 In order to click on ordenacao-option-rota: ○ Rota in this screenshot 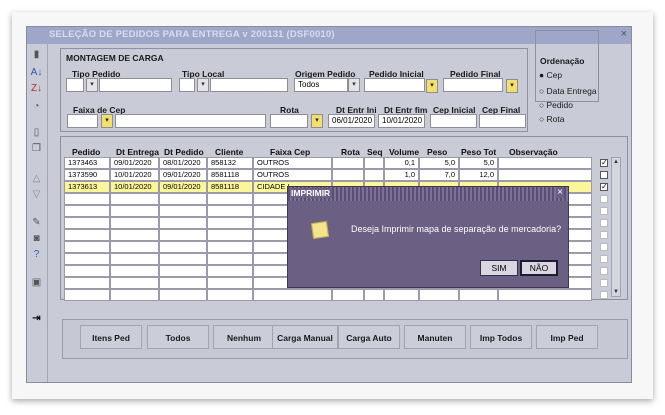, I will do `click(551, 119)`.